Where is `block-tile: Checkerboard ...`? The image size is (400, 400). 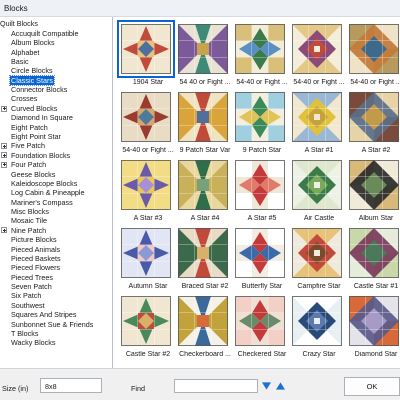
block-tile: Checkerboard ... is located at coordinates (205, 329).